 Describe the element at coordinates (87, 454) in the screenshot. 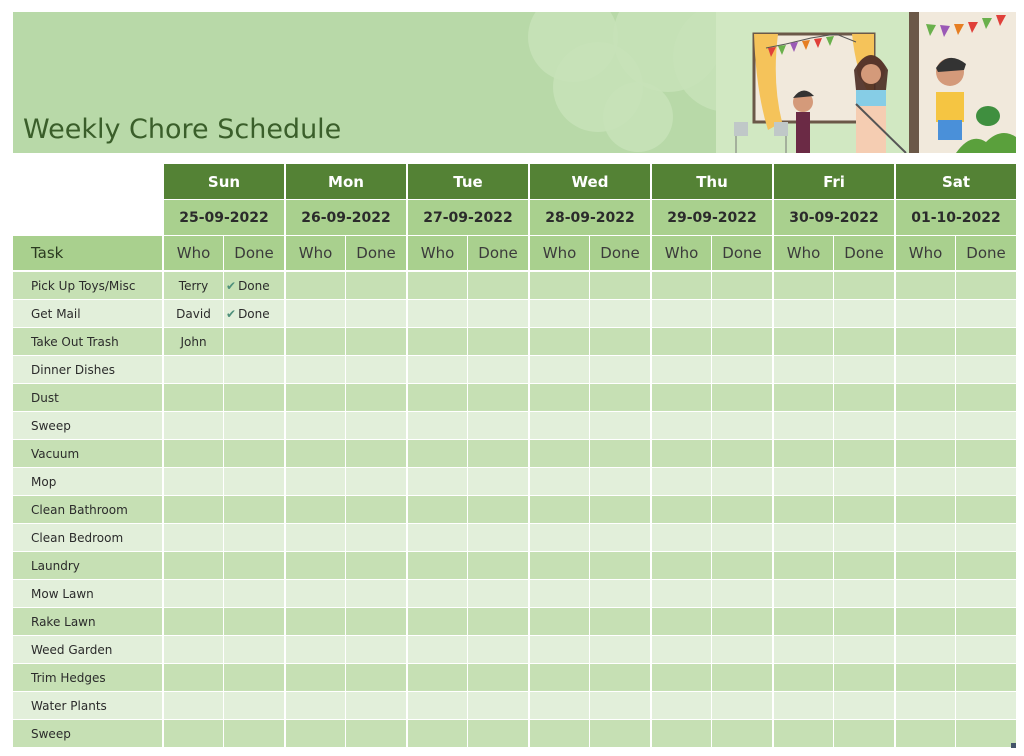

I see `task-name-cell: Vacuum` at that location.